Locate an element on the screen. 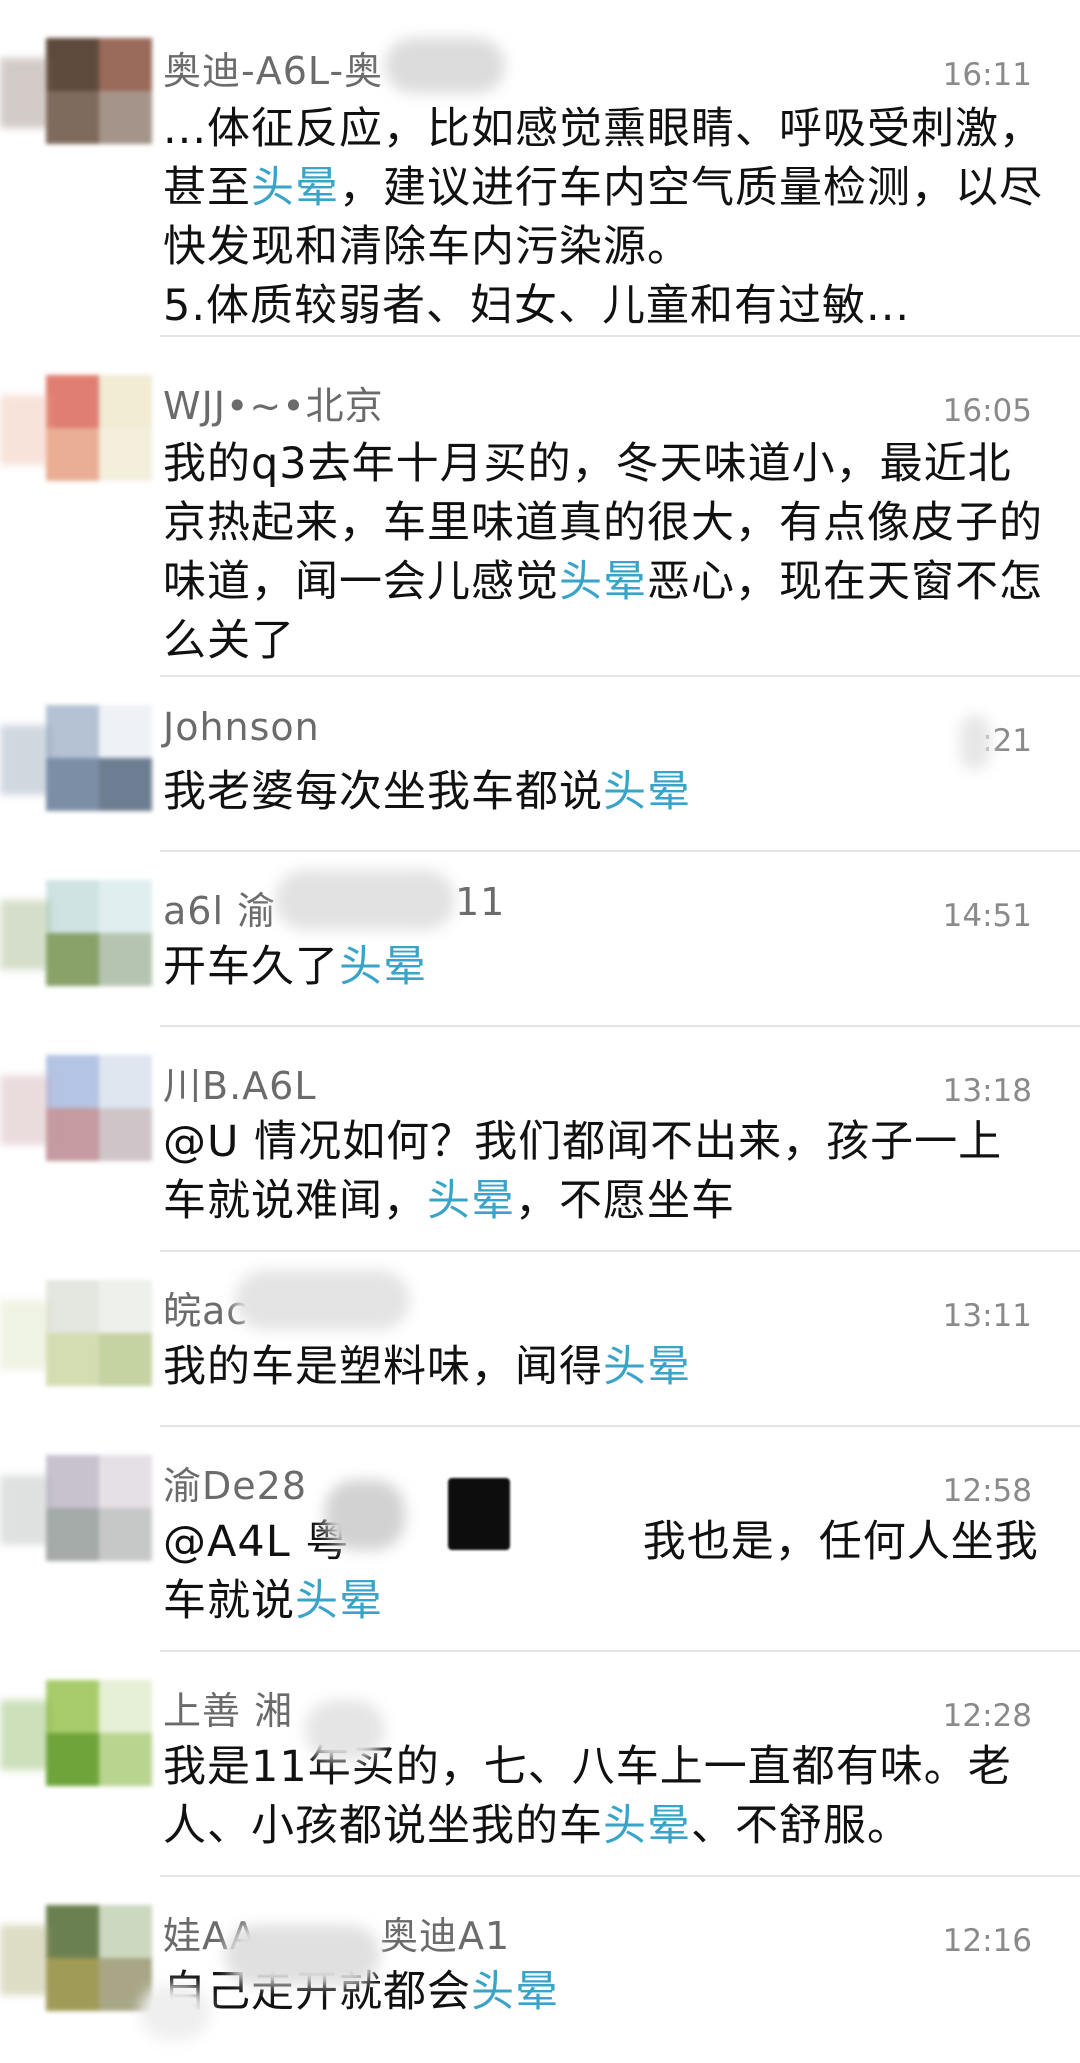 This screenshot has height=2063, width=1080. message-text: 我是11年买的，七、八车上一直都有味。老人、小孩都说坐我的车头晕、不舒服。 is located at coordinates (603, 1797).